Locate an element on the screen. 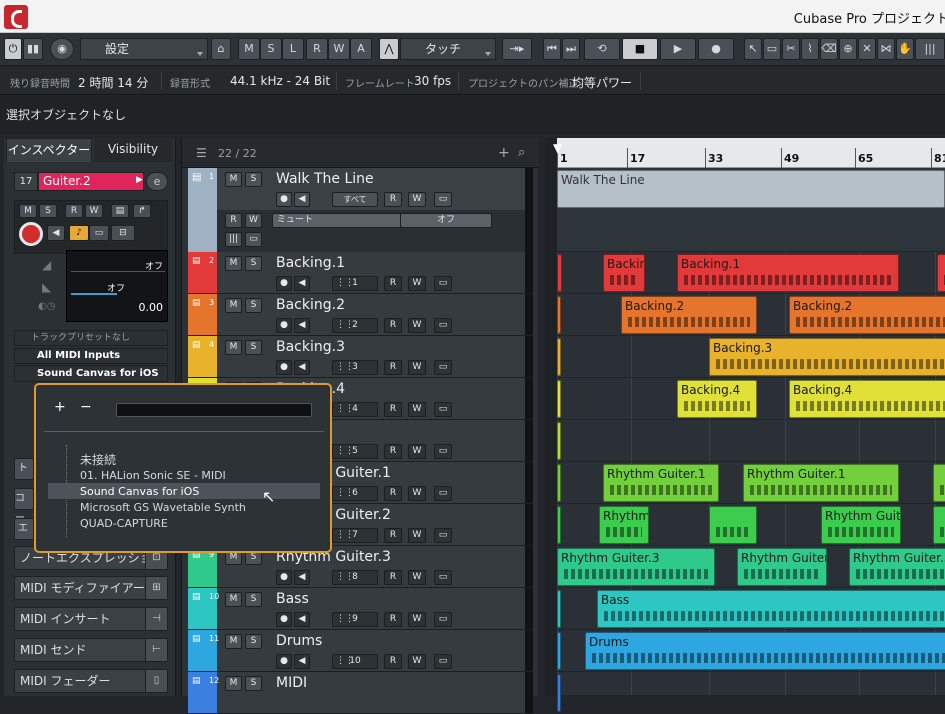 The image size is (945, 714). track-name: Walk The Line is located at coordinates (325, 179).